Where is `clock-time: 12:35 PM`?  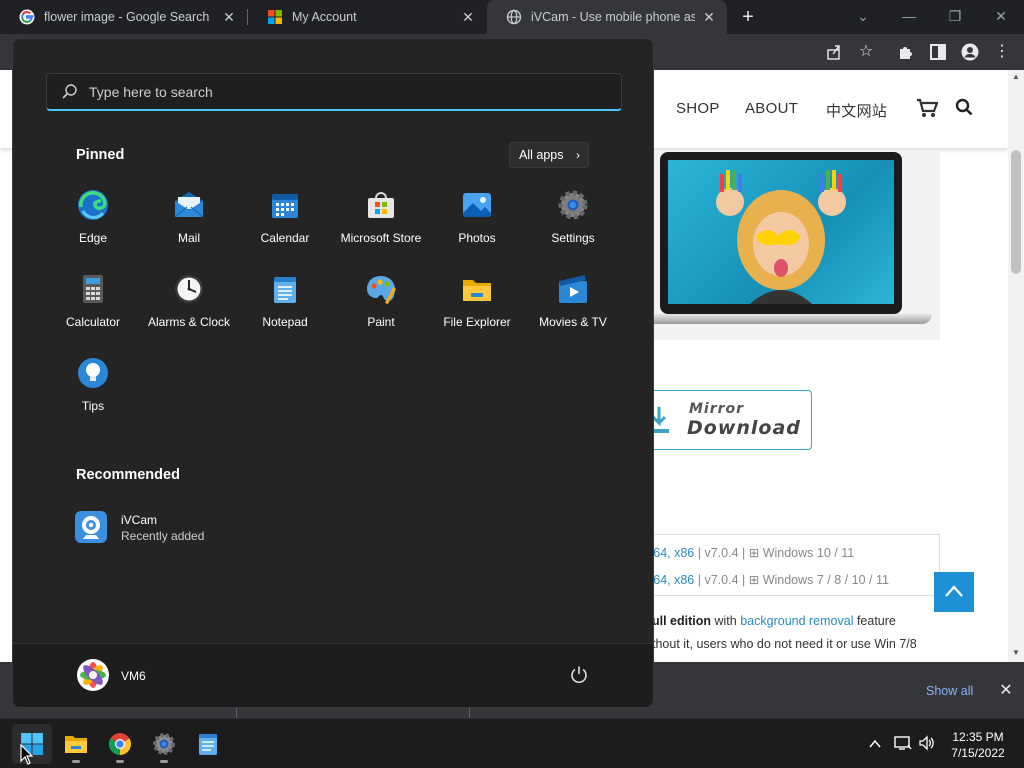 clock-time: 12:35 PM is located at coordinates (978, 737).